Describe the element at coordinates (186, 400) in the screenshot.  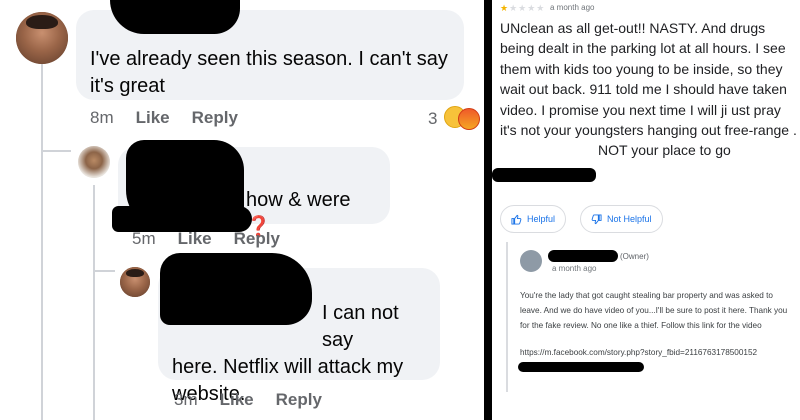
I see `comment-time: 3m` at that location.